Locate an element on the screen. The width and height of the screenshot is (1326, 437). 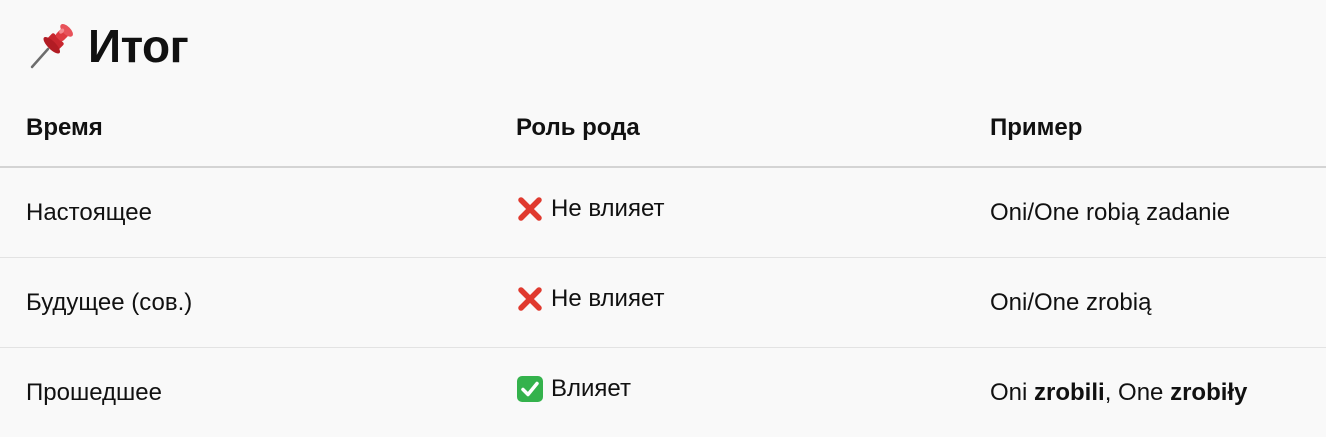
status-affects: Влияет is located at coordinates (573, 389).